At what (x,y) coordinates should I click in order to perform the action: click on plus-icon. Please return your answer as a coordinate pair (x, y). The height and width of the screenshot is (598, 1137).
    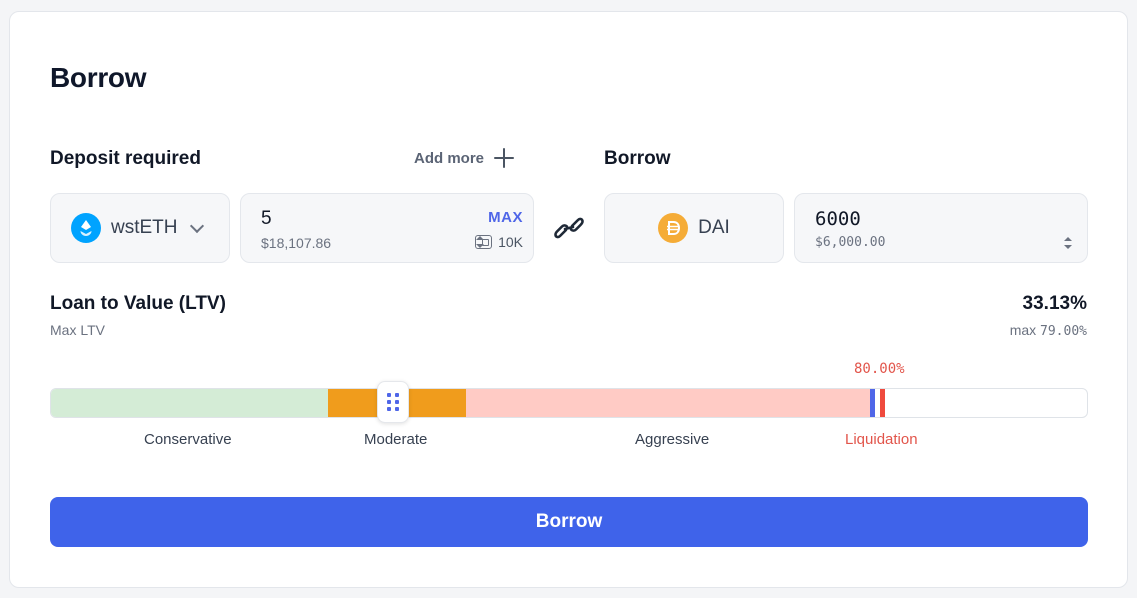
    Looking at the image, I should click on (504, 158).